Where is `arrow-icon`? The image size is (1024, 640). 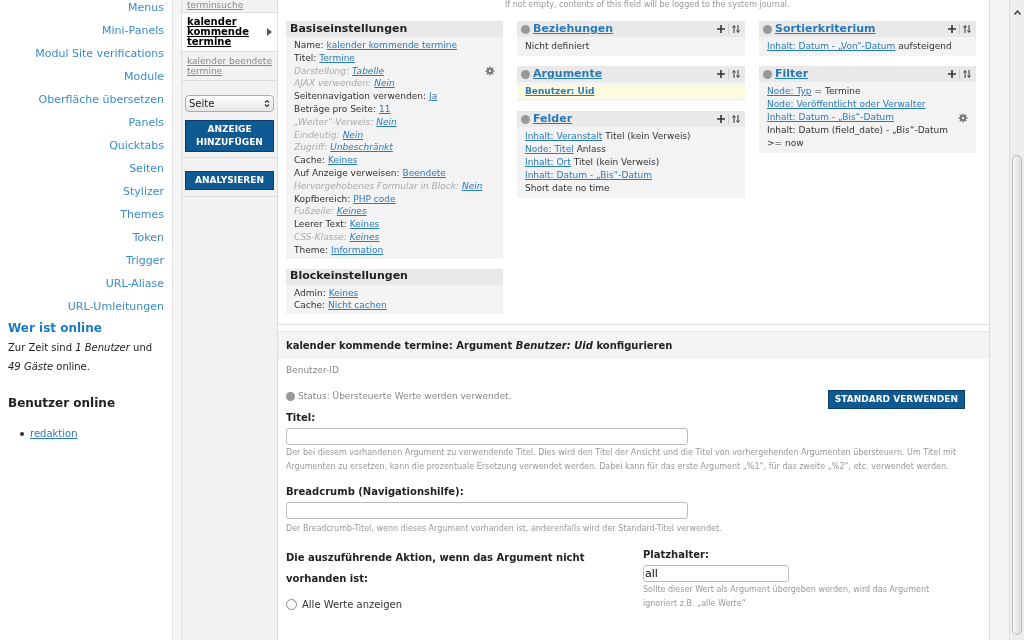
arrow-icon is located at coordinates (269, 32).